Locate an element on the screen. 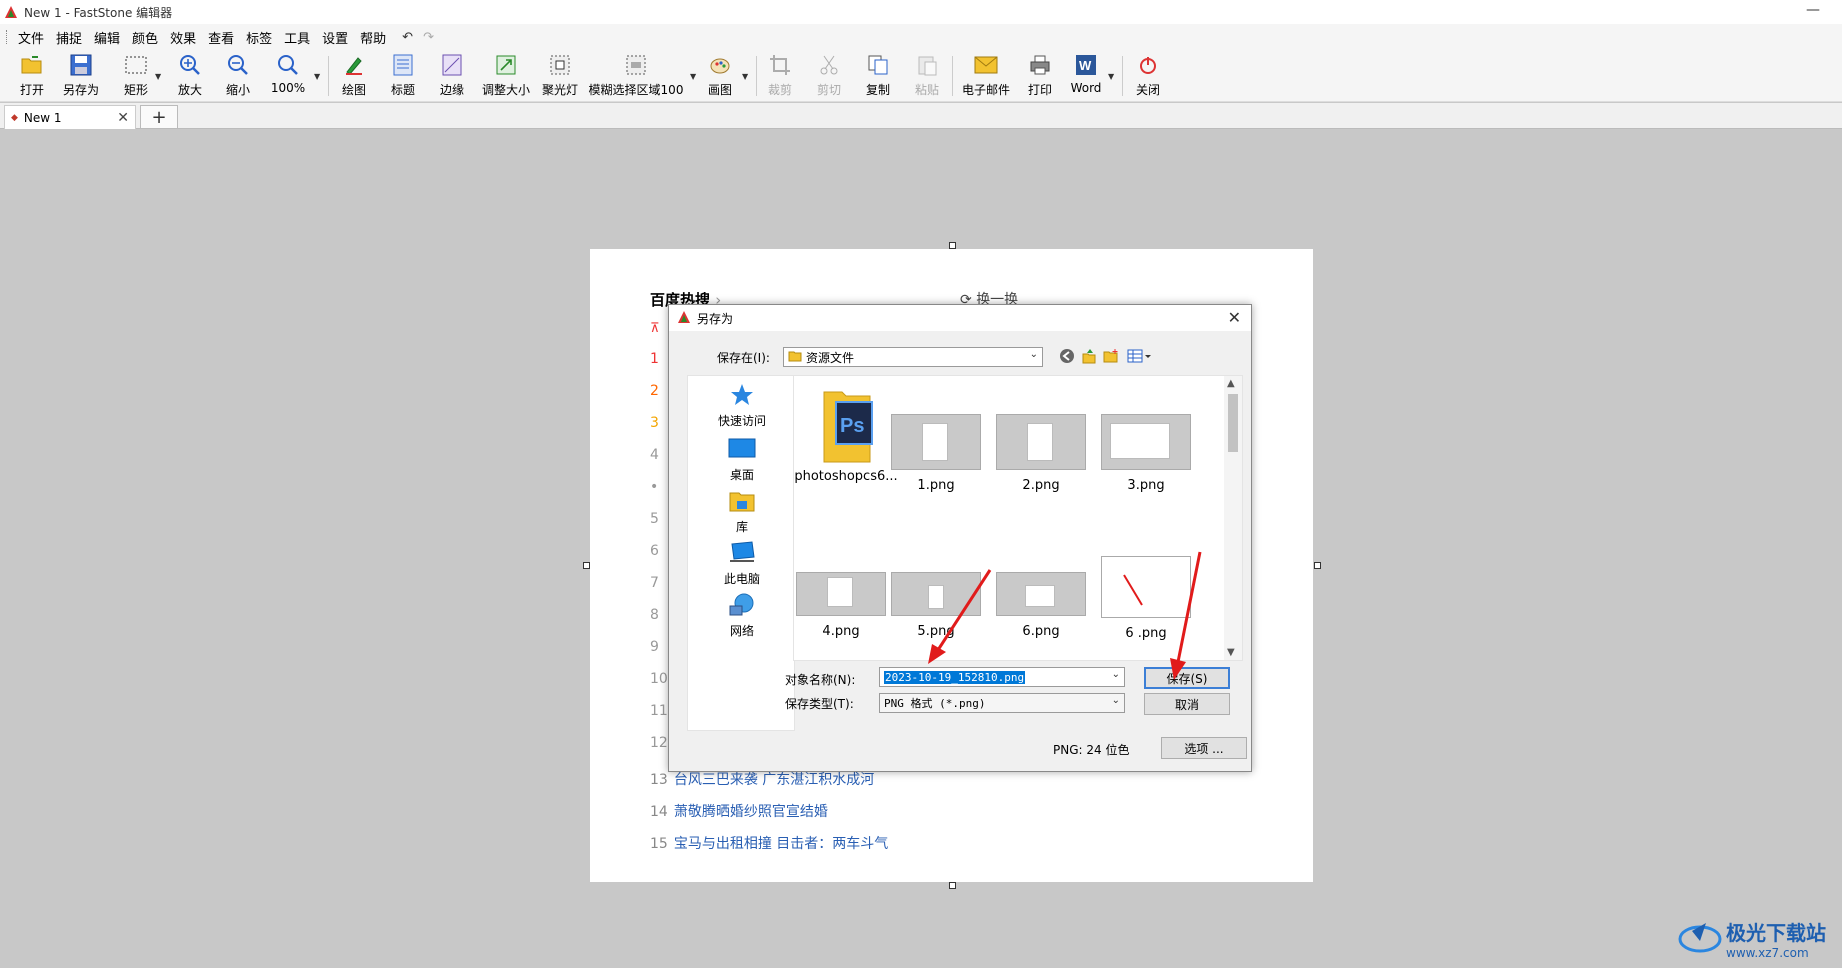 This screenshot has height=968, width=1842. minimize-button: — is located at coordinates (1813, 10).